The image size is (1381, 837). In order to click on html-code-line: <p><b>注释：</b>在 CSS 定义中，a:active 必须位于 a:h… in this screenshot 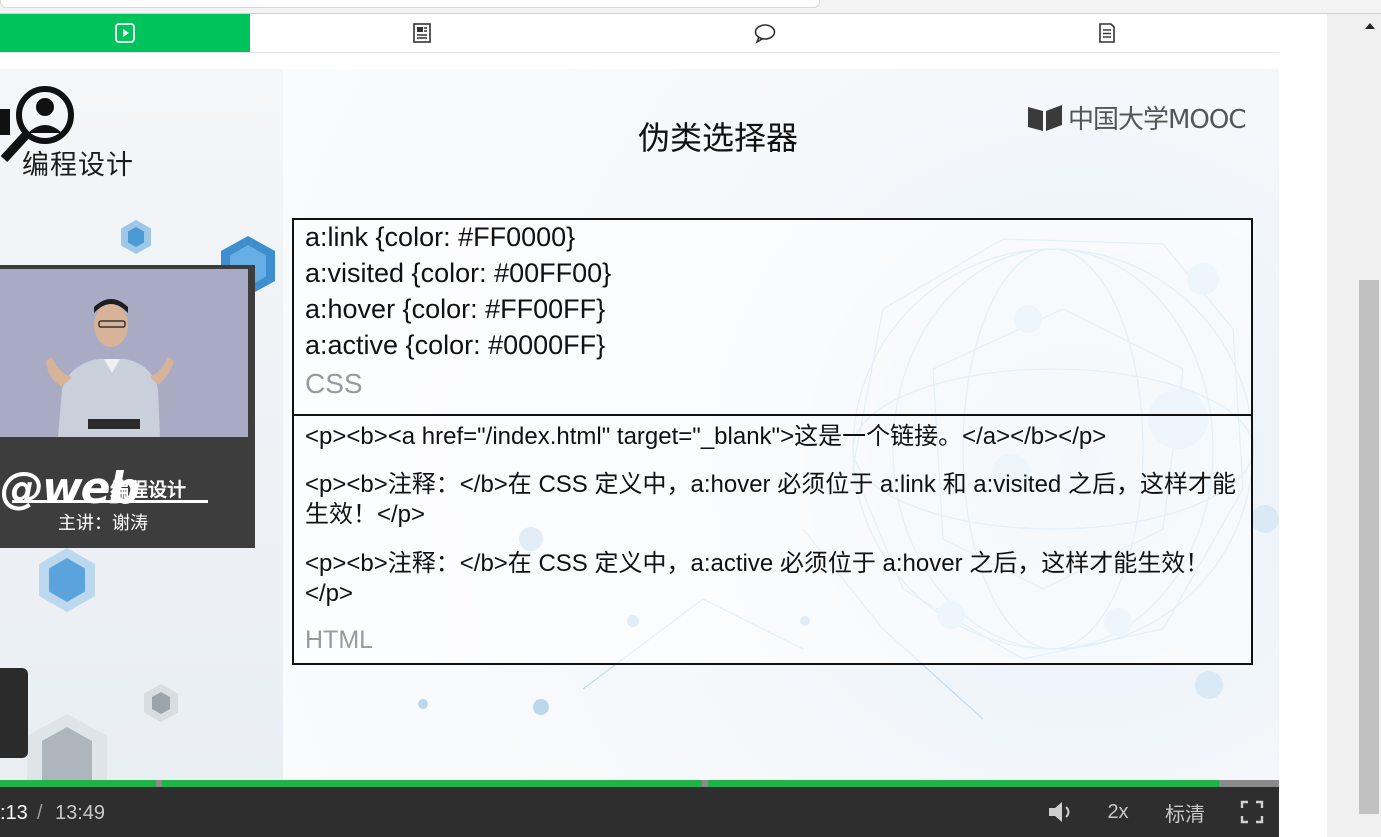, I will do `click(757, 578)`.